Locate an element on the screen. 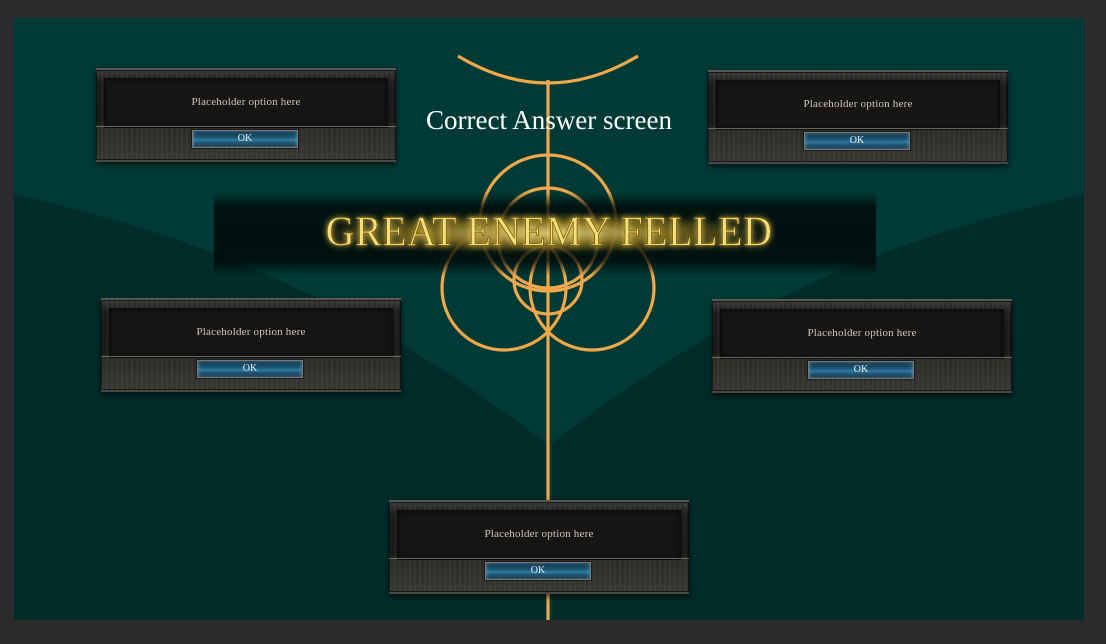  option-box-bottom-center: Placeholder option here OK is located at coordinates (539, 547).